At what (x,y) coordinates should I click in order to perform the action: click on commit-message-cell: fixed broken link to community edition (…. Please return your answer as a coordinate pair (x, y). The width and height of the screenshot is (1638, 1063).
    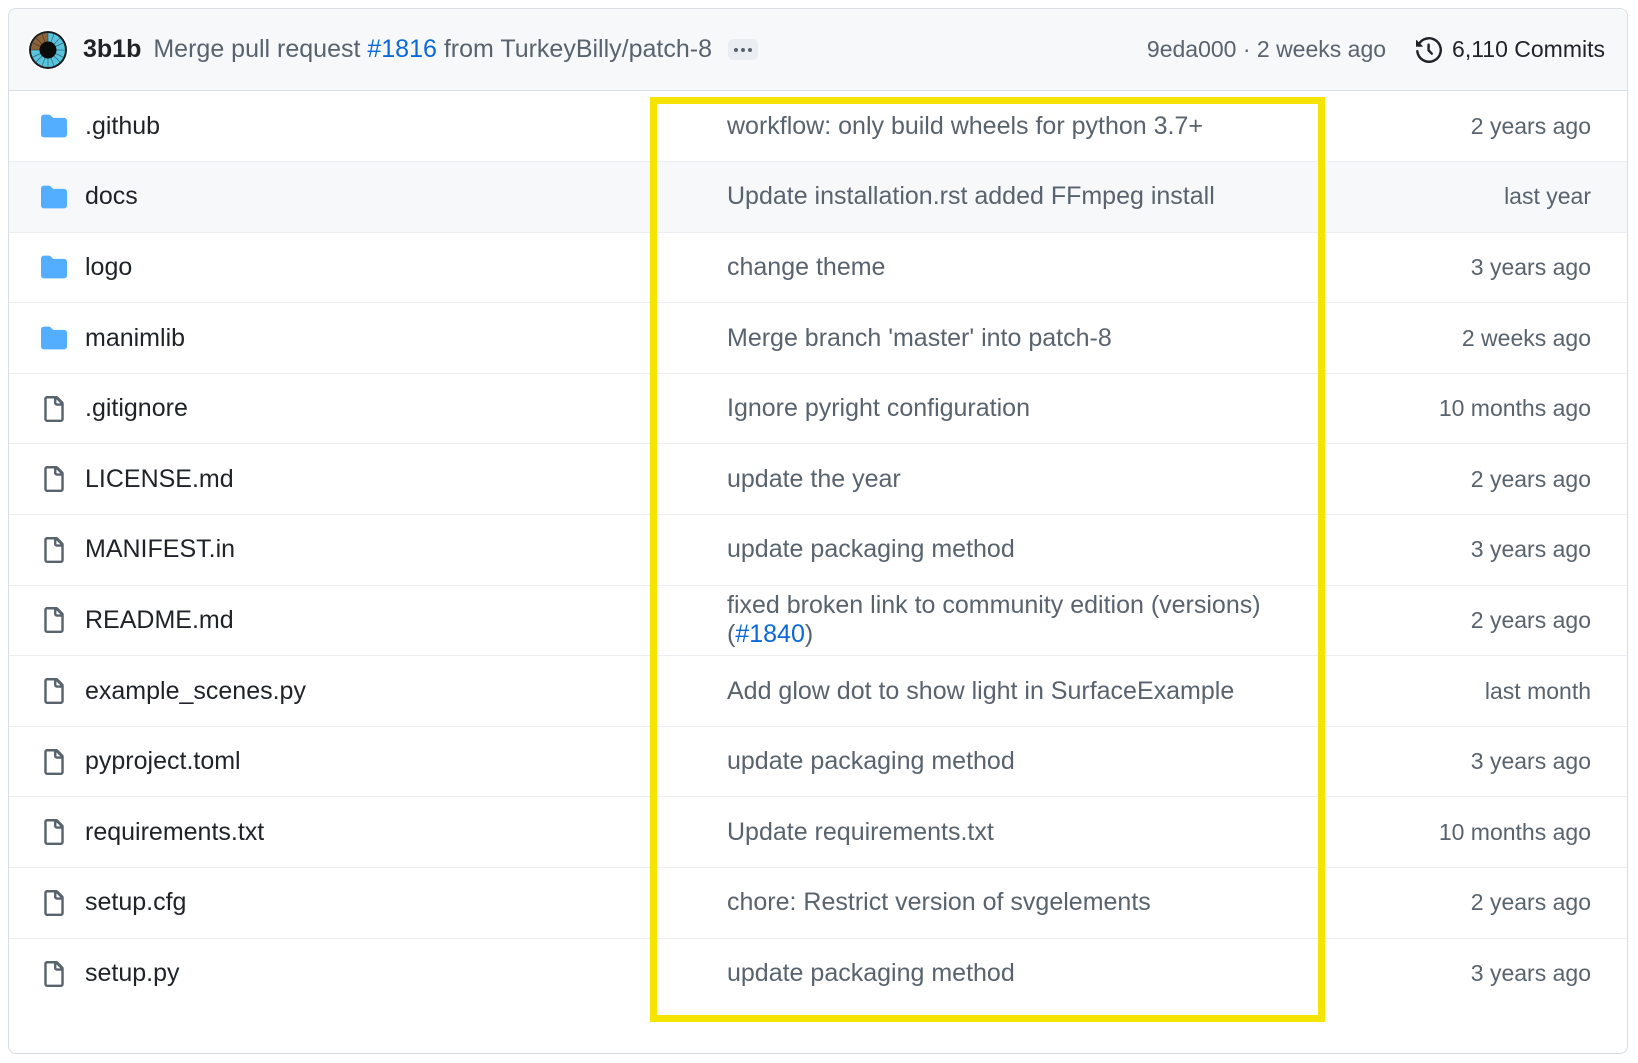
    Looking at the image, I should click on (996, 620).